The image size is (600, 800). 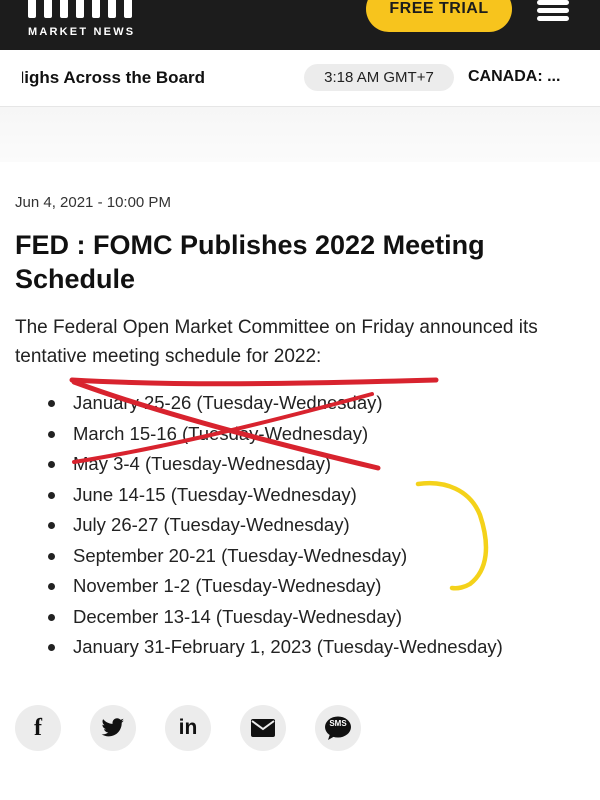 I want to click on logo-text: MARKET NEWS, so click(x=81, y=32).